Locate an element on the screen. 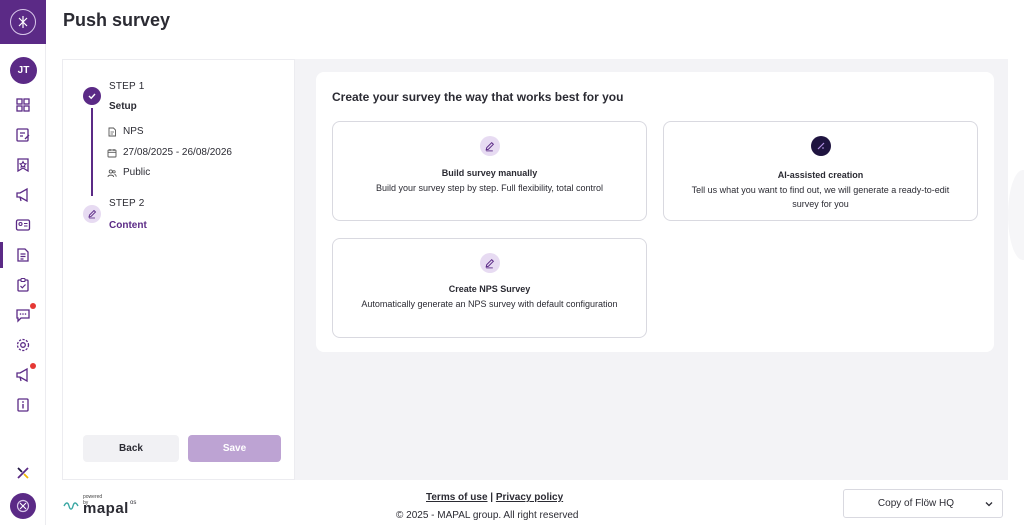 This screenshot has width=1024, height=525. sidebar-item-settings is located at coordinates (23, 345).